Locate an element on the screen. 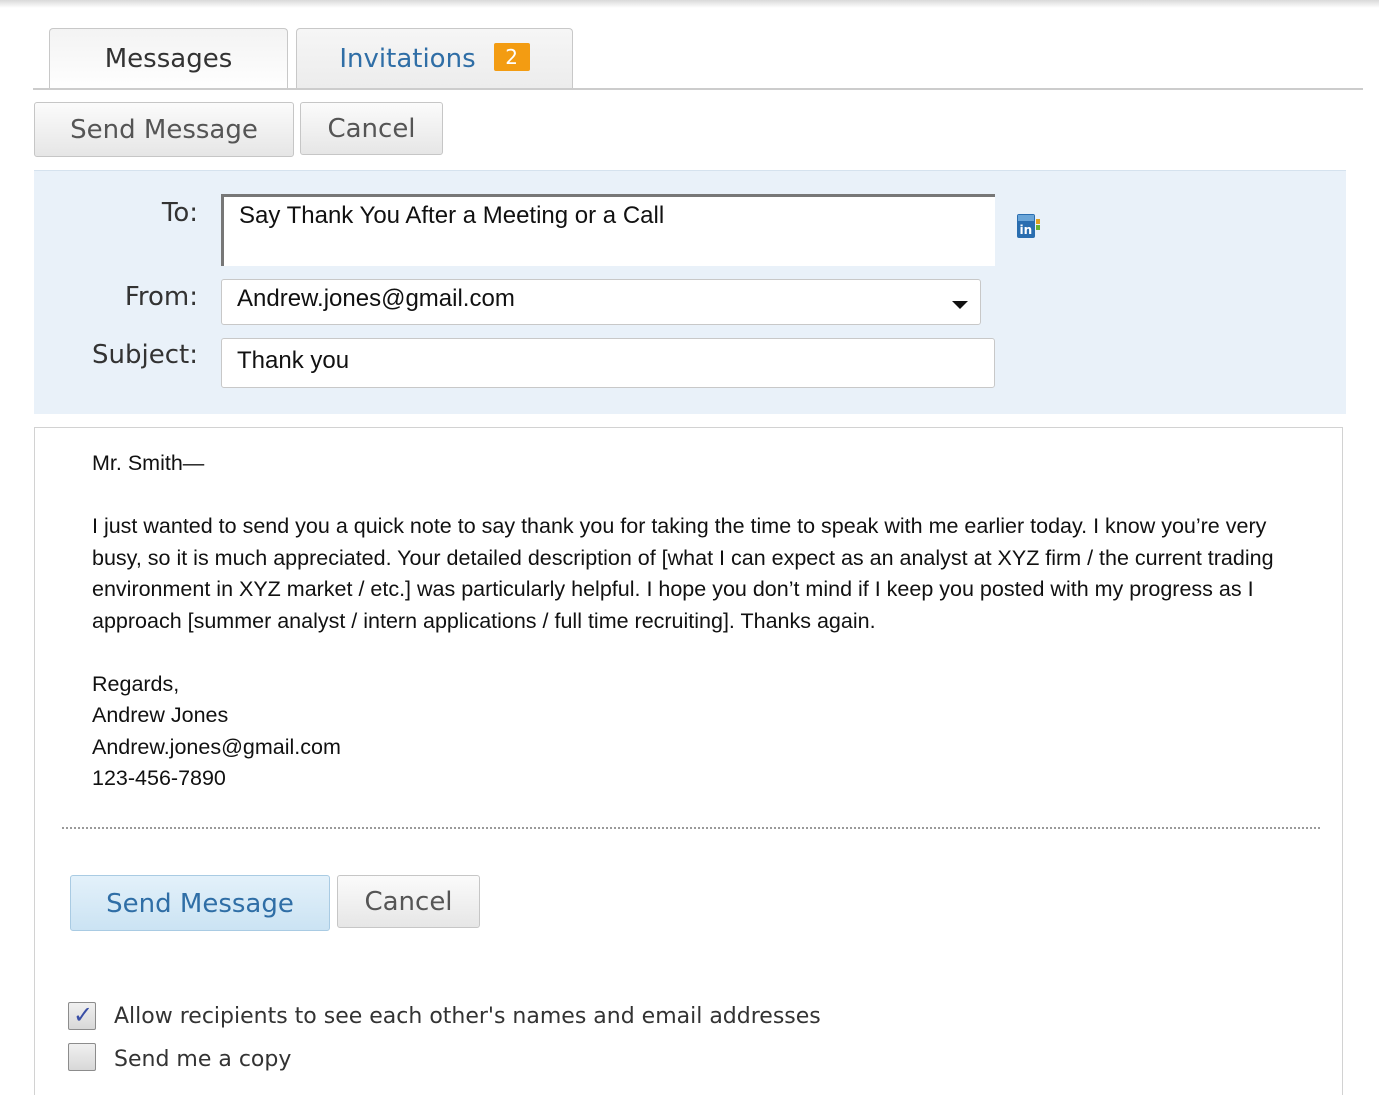  dotted-divider is located at coordinates (691, 828).